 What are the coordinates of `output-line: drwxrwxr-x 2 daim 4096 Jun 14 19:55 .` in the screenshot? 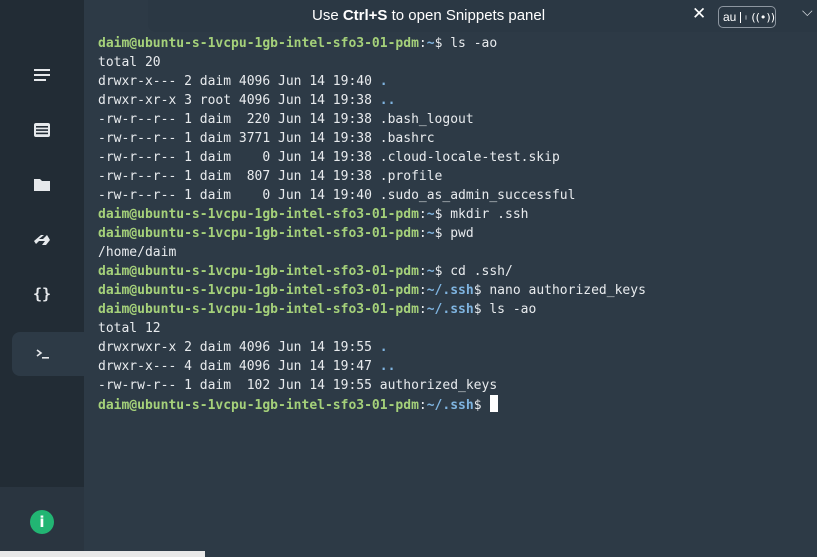 It's located at (453, 347).